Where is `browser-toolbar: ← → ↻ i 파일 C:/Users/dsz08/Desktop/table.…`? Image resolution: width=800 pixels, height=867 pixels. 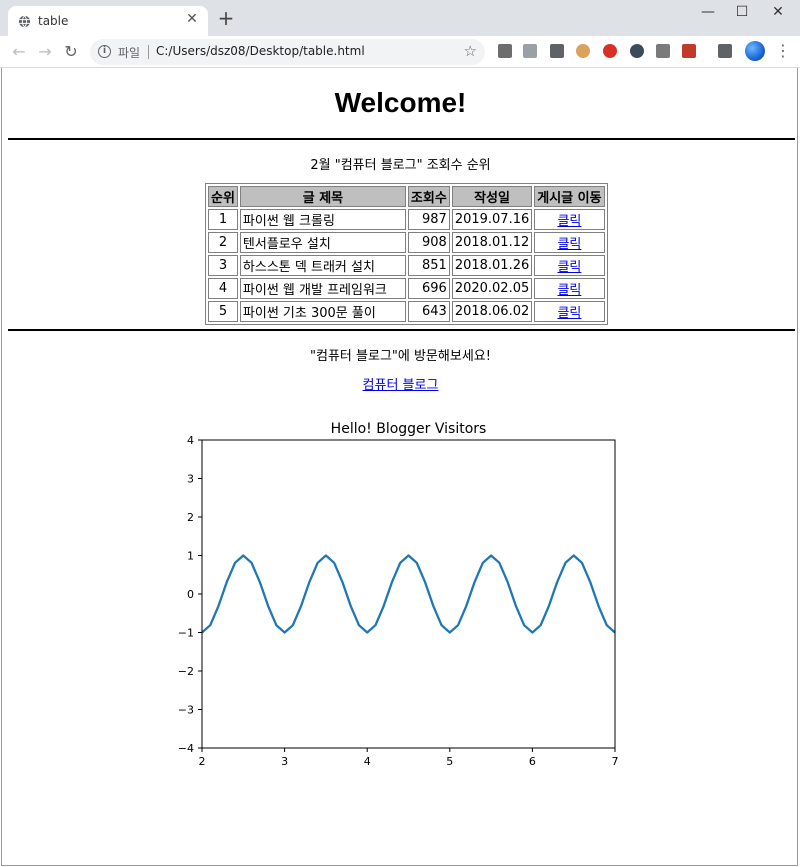 browser-toolbar: ← → ↻ i 파일 C:/Users/dsz08/Desktop/table.… is located at coordinates (400, 52).